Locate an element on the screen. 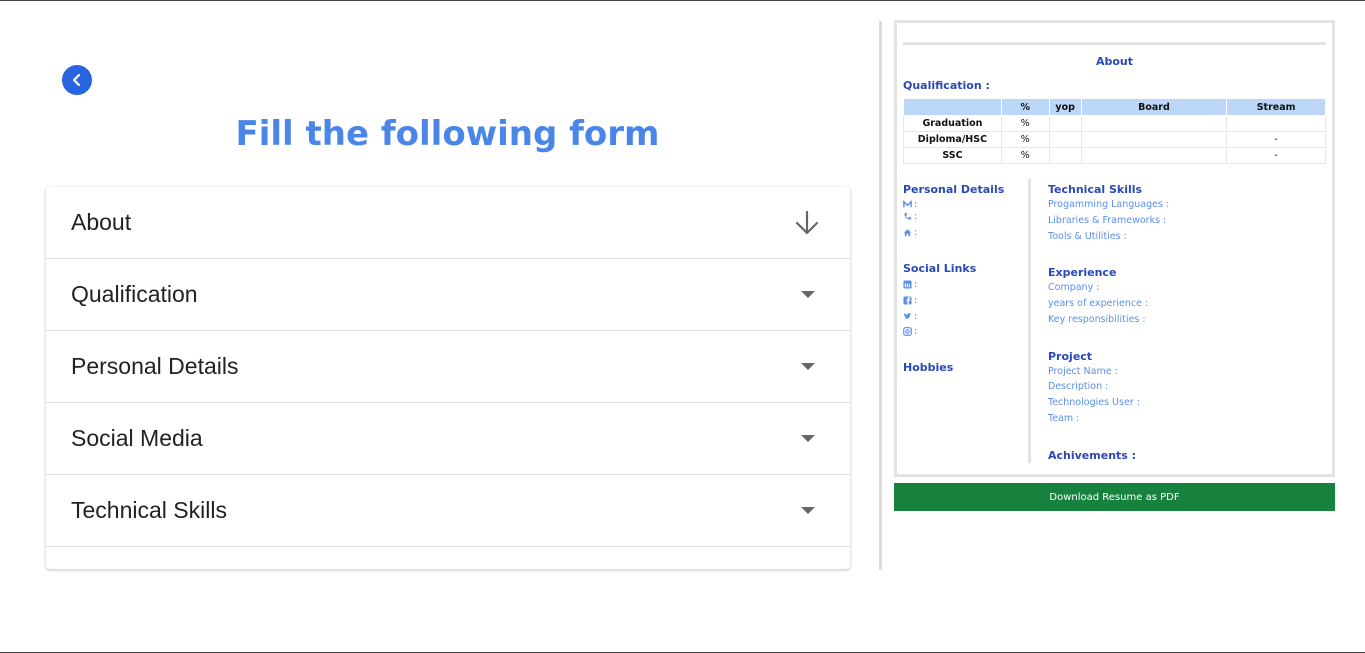 Image resolution: width=1365 pixels, height=653 pixels. table-row: Graduation % is located at coordinates (1114, 123).